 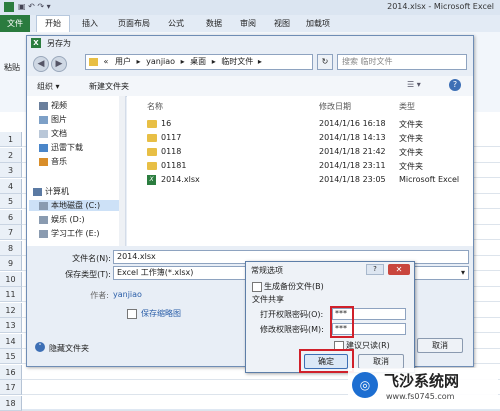 I want to click on tab-home: 开始, so click(x=53, y=23).